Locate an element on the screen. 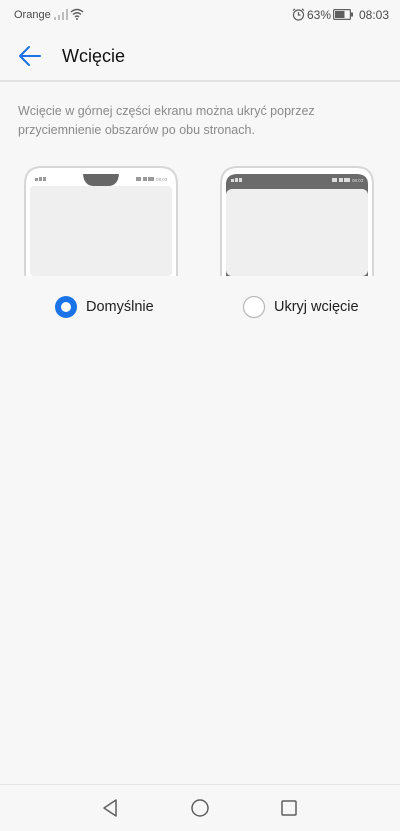 The height and width of the screenshot is (831, 400). app-bar: Wcięcie is located at coordinates (200, 56).